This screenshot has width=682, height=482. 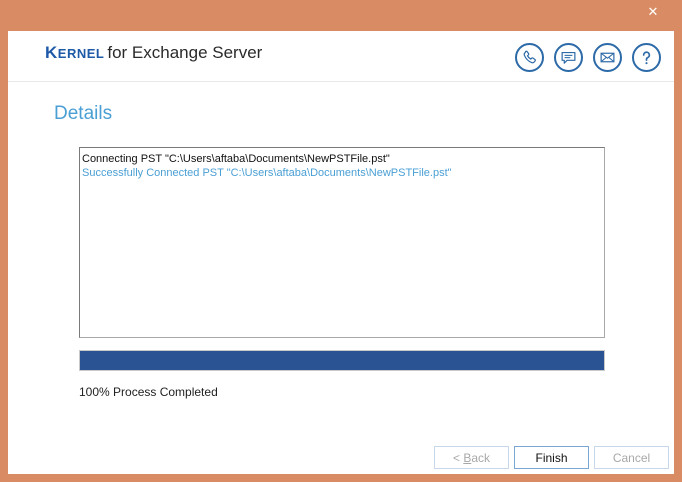 I want to click on progress-bar, so click(x=342, y=360).